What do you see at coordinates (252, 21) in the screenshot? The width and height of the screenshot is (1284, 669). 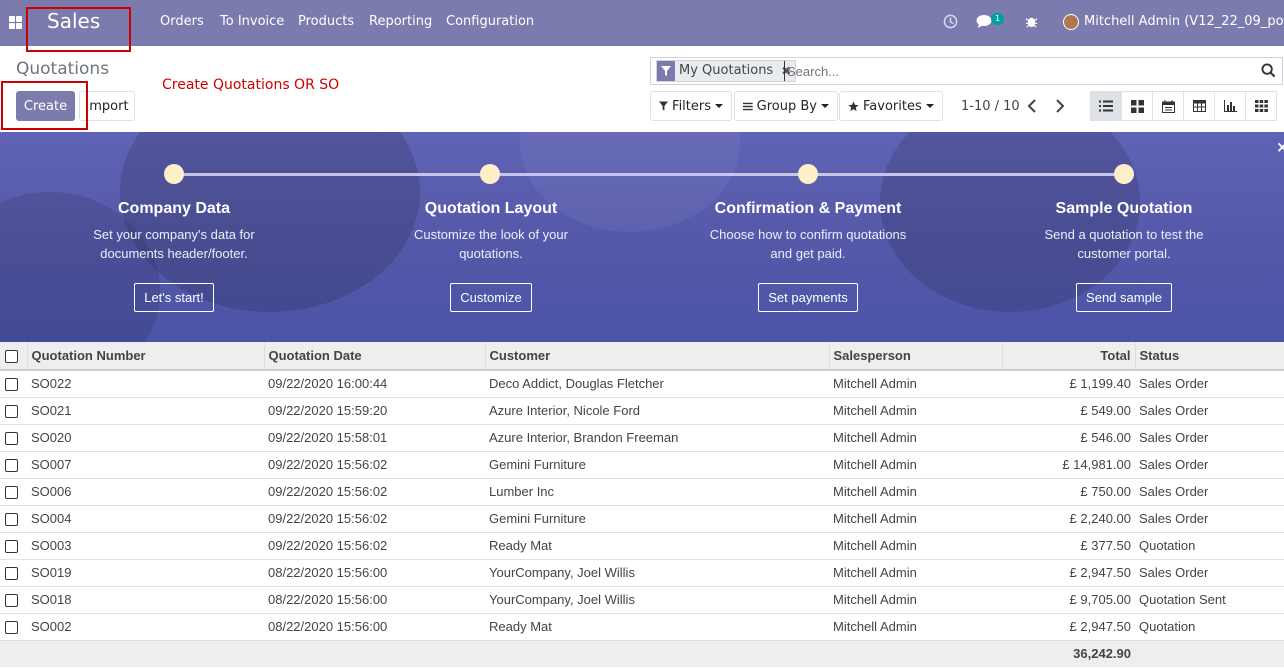 I see `menu-to-invoice: To Invoice` at bounding box center [252, 21].